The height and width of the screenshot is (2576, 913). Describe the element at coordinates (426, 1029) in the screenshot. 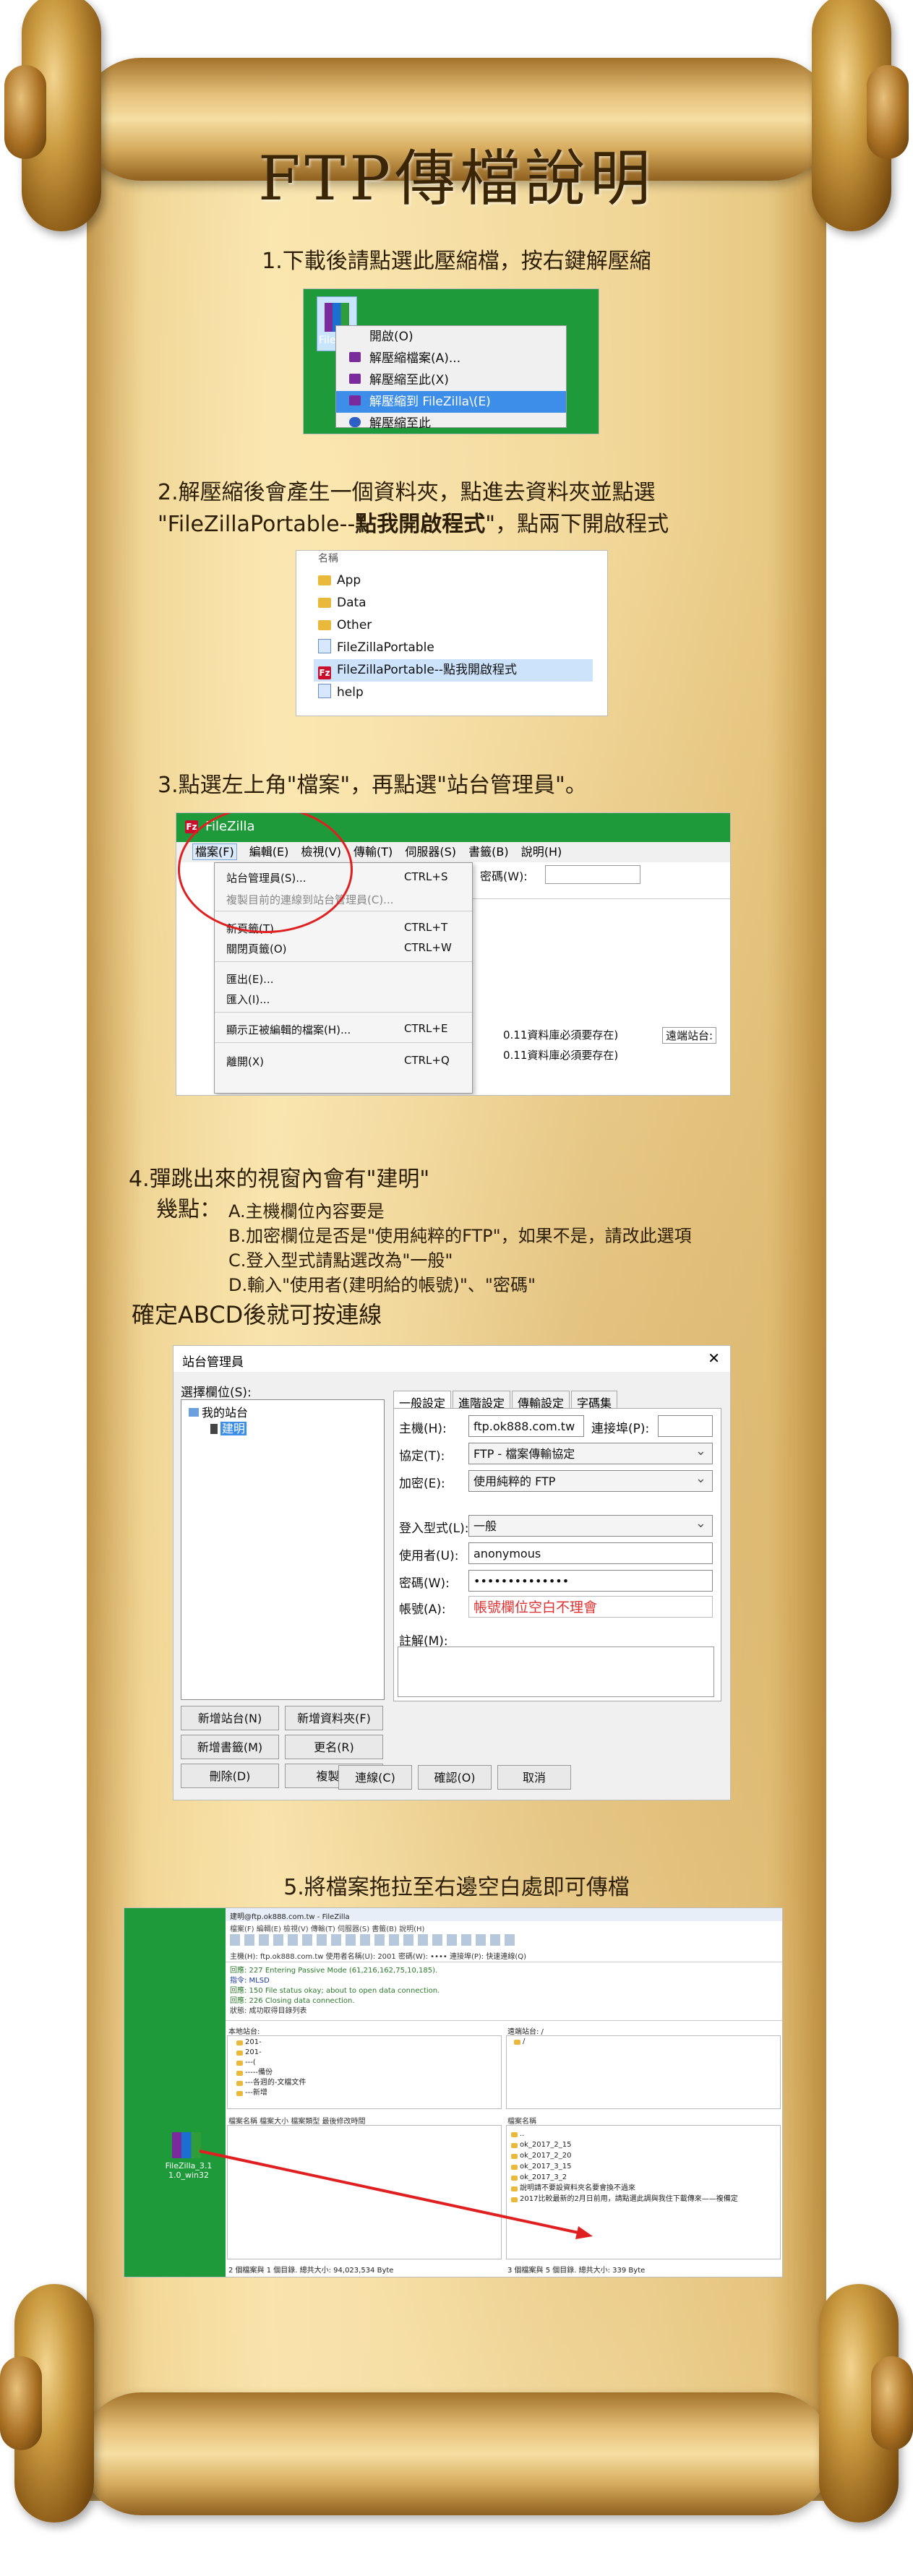

I see `shortcut: CTRL+E` at that location.